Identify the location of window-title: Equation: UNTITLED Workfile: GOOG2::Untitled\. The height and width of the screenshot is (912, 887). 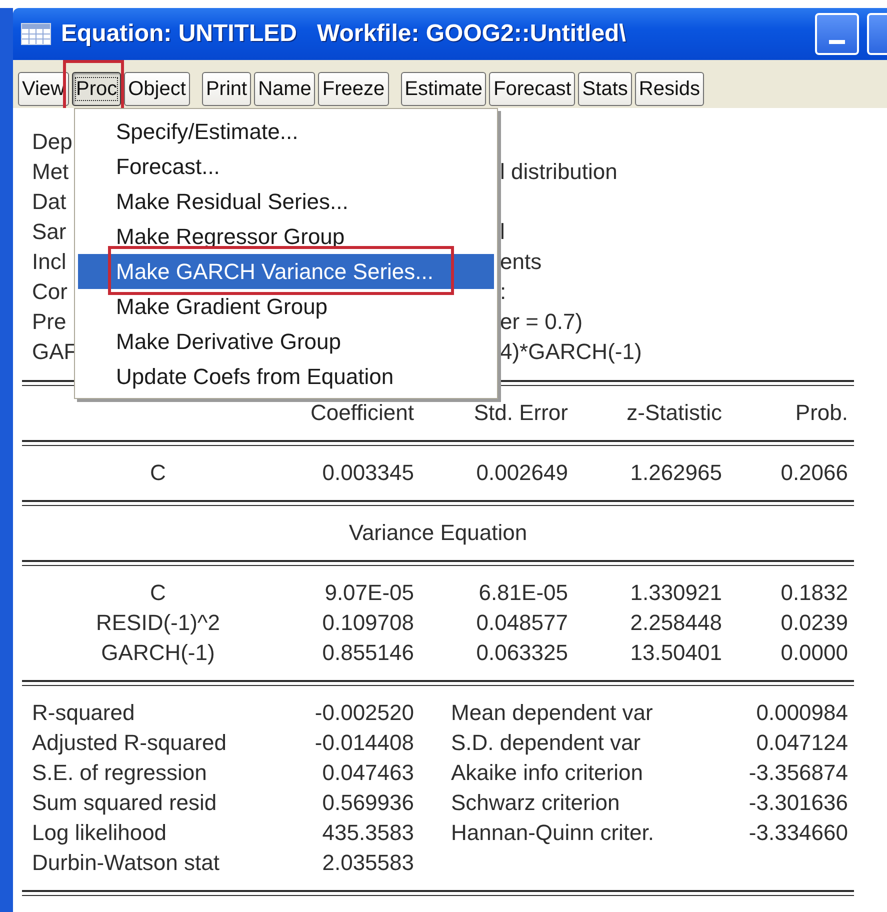
(343, 34).